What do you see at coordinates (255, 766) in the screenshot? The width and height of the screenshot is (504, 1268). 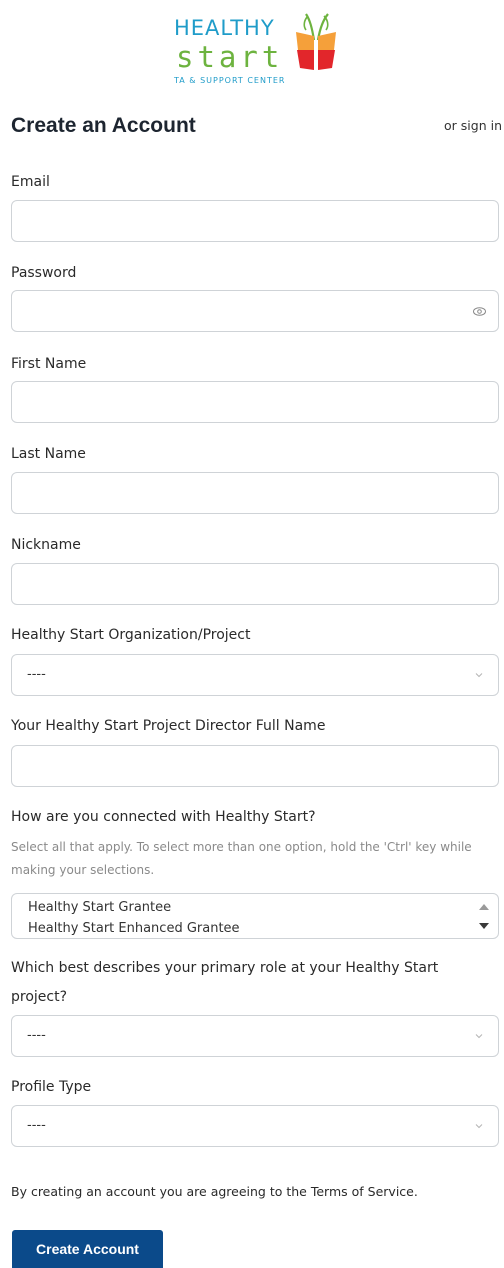 I see `director-name-field` at bounding box center [255, 766].